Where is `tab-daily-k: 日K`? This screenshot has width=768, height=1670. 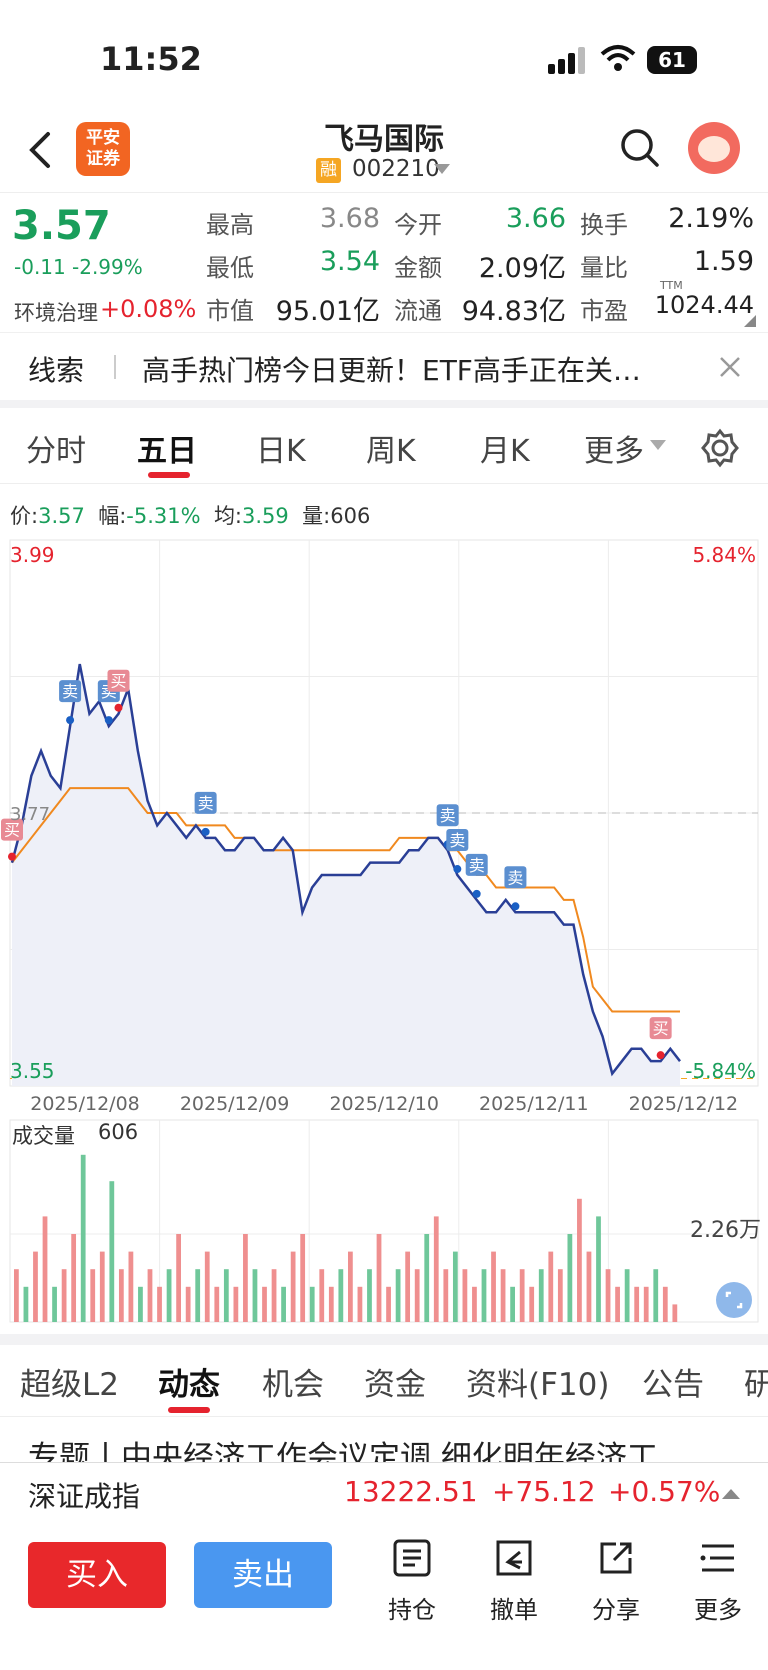
tab-daily-k: 日K is located at coordinates (281, 448).